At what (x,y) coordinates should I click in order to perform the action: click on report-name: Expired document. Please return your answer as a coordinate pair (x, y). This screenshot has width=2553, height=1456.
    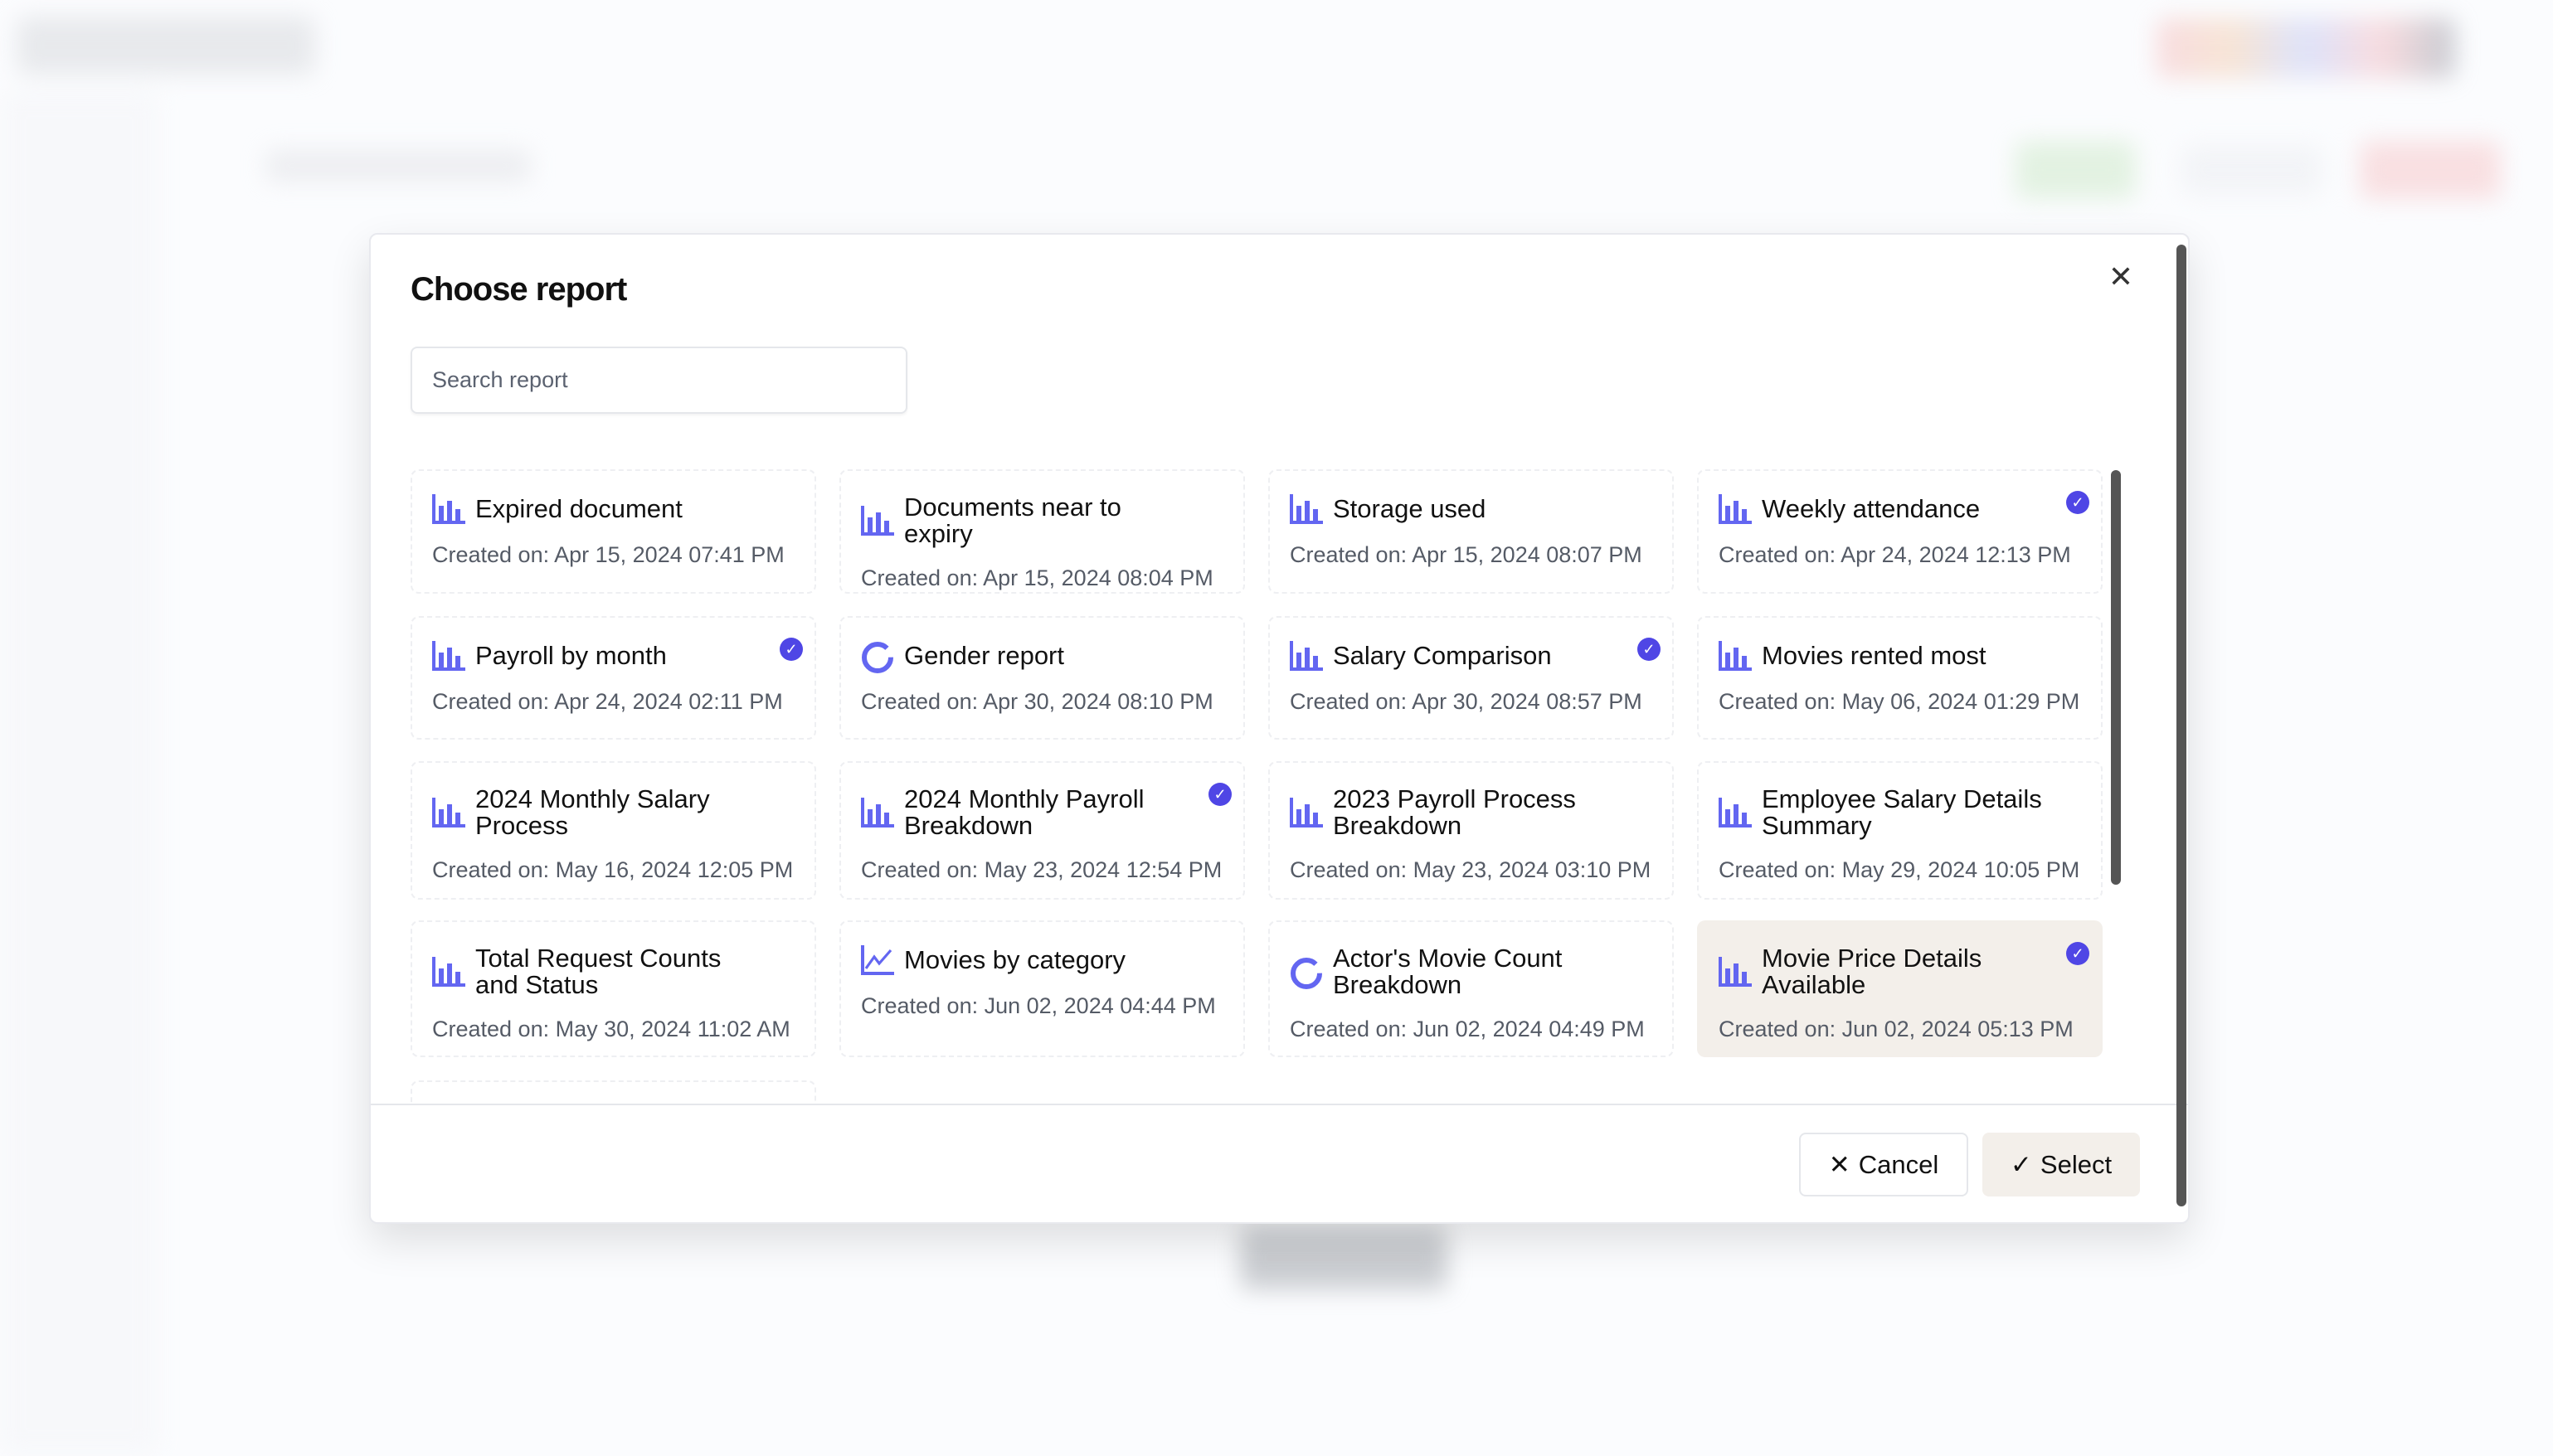
    Looking at the image, I should click on (579, 508).